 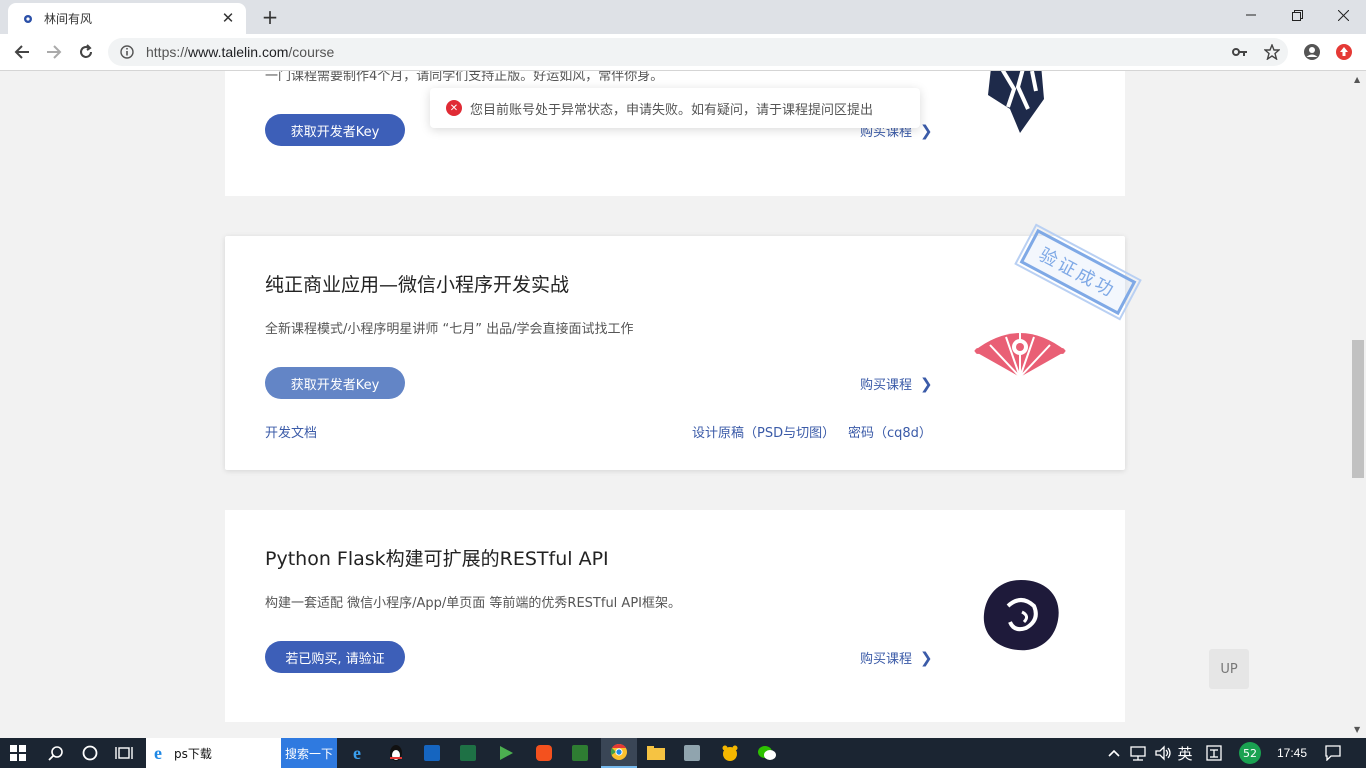 I want to click on taskbar-app-remote, so click(x=692, y=753).